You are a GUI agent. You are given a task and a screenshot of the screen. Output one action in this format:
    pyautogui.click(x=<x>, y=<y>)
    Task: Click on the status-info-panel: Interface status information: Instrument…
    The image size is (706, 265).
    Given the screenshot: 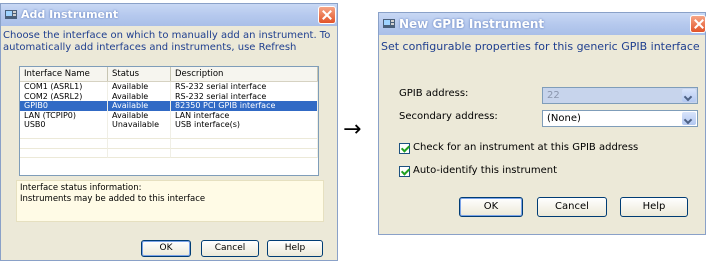 What is the action you would take?
    pyautogui.click(x=170, y=201)
    